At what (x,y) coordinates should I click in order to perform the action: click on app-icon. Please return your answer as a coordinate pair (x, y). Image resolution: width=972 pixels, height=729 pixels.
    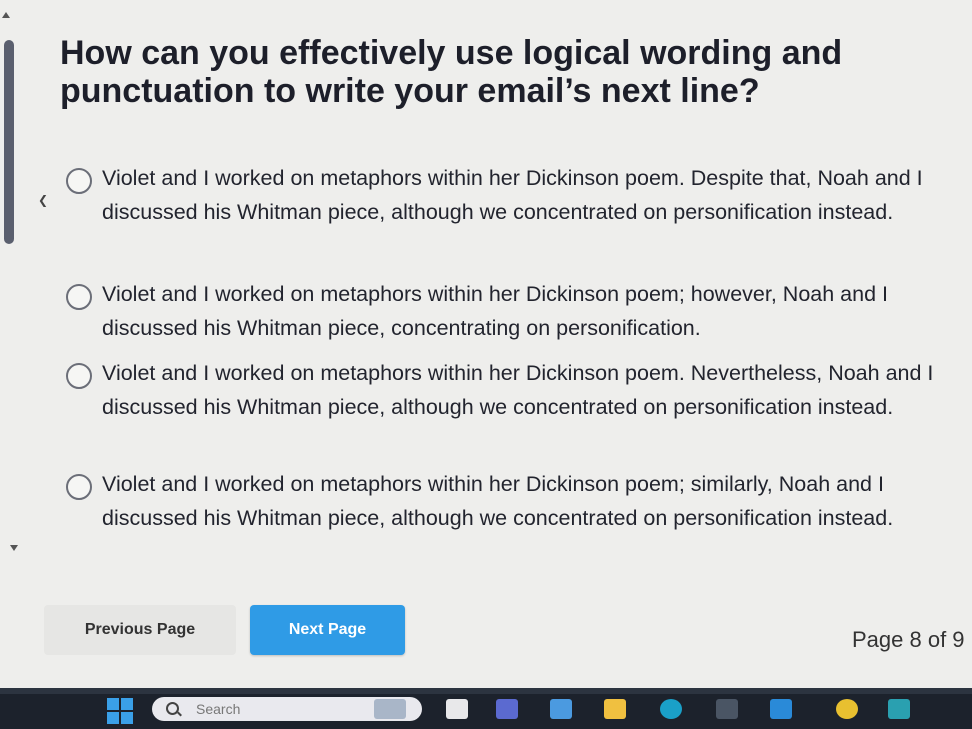
    Looking at the image, I should click on (899, 709).